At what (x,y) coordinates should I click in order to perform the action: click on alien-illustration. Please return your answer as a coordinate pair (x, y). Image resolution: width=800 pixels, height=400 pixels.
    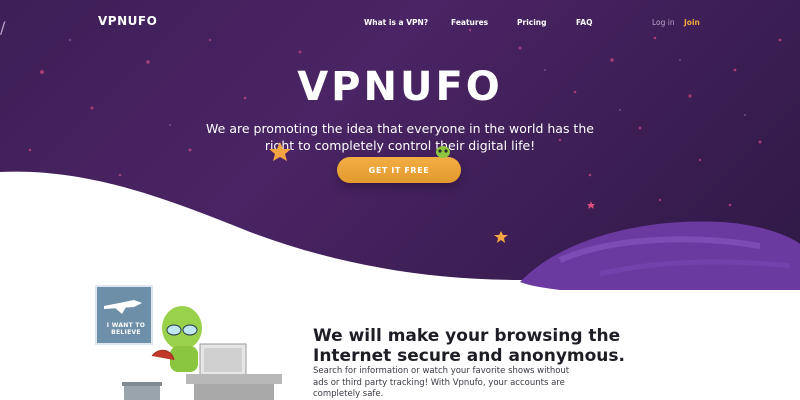
    Looking at the image, I should click on (188, 342).